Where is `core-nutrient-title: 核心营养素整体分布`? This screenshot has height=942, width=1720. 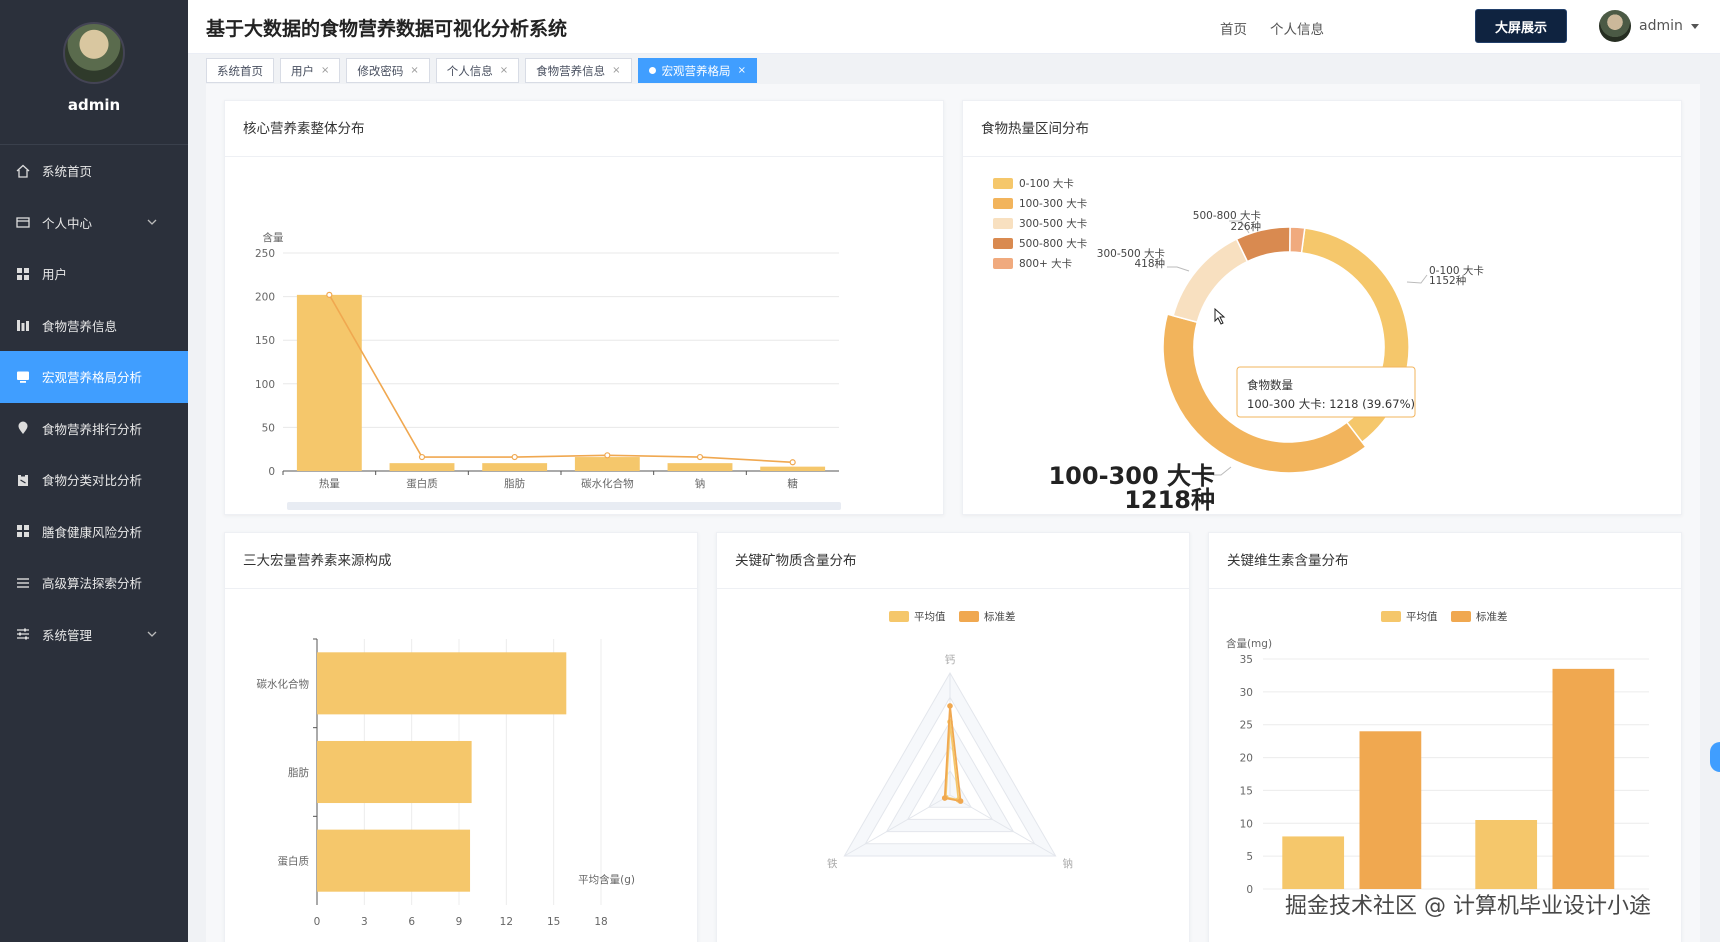 core-nutrient-title: 核心营养素整体分布 is located at coordinates (584, 129).